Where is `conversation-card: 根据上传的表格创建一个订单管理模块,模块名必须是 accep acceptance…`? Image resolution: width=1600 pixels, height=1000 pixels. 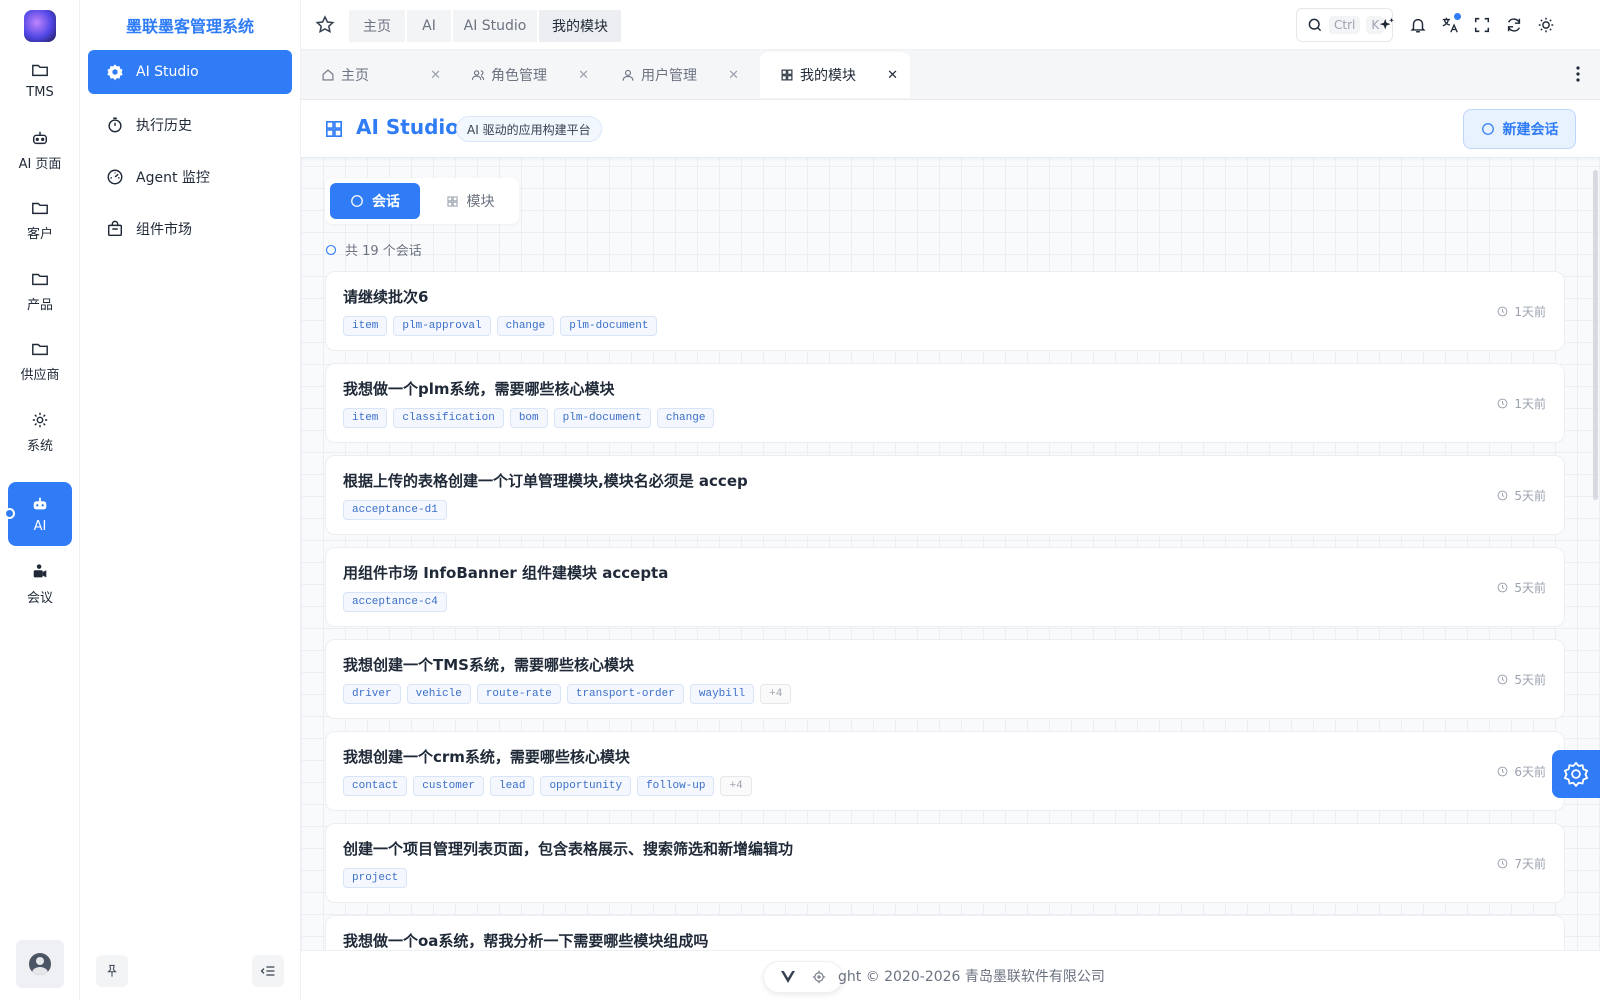
conversation-card: 根据上传的表格创建一个订单管理模块,模块名必须是 accep acceptance… is located at coordinates (945, 495).